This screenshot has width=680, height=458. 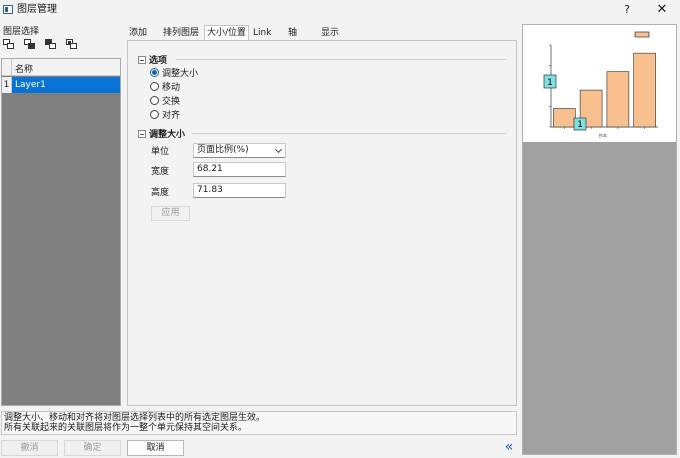 What do you see at coordinates (278, 149) in the screenshot?
I see `chevron-down-icon` at bounding box center [278, 149].